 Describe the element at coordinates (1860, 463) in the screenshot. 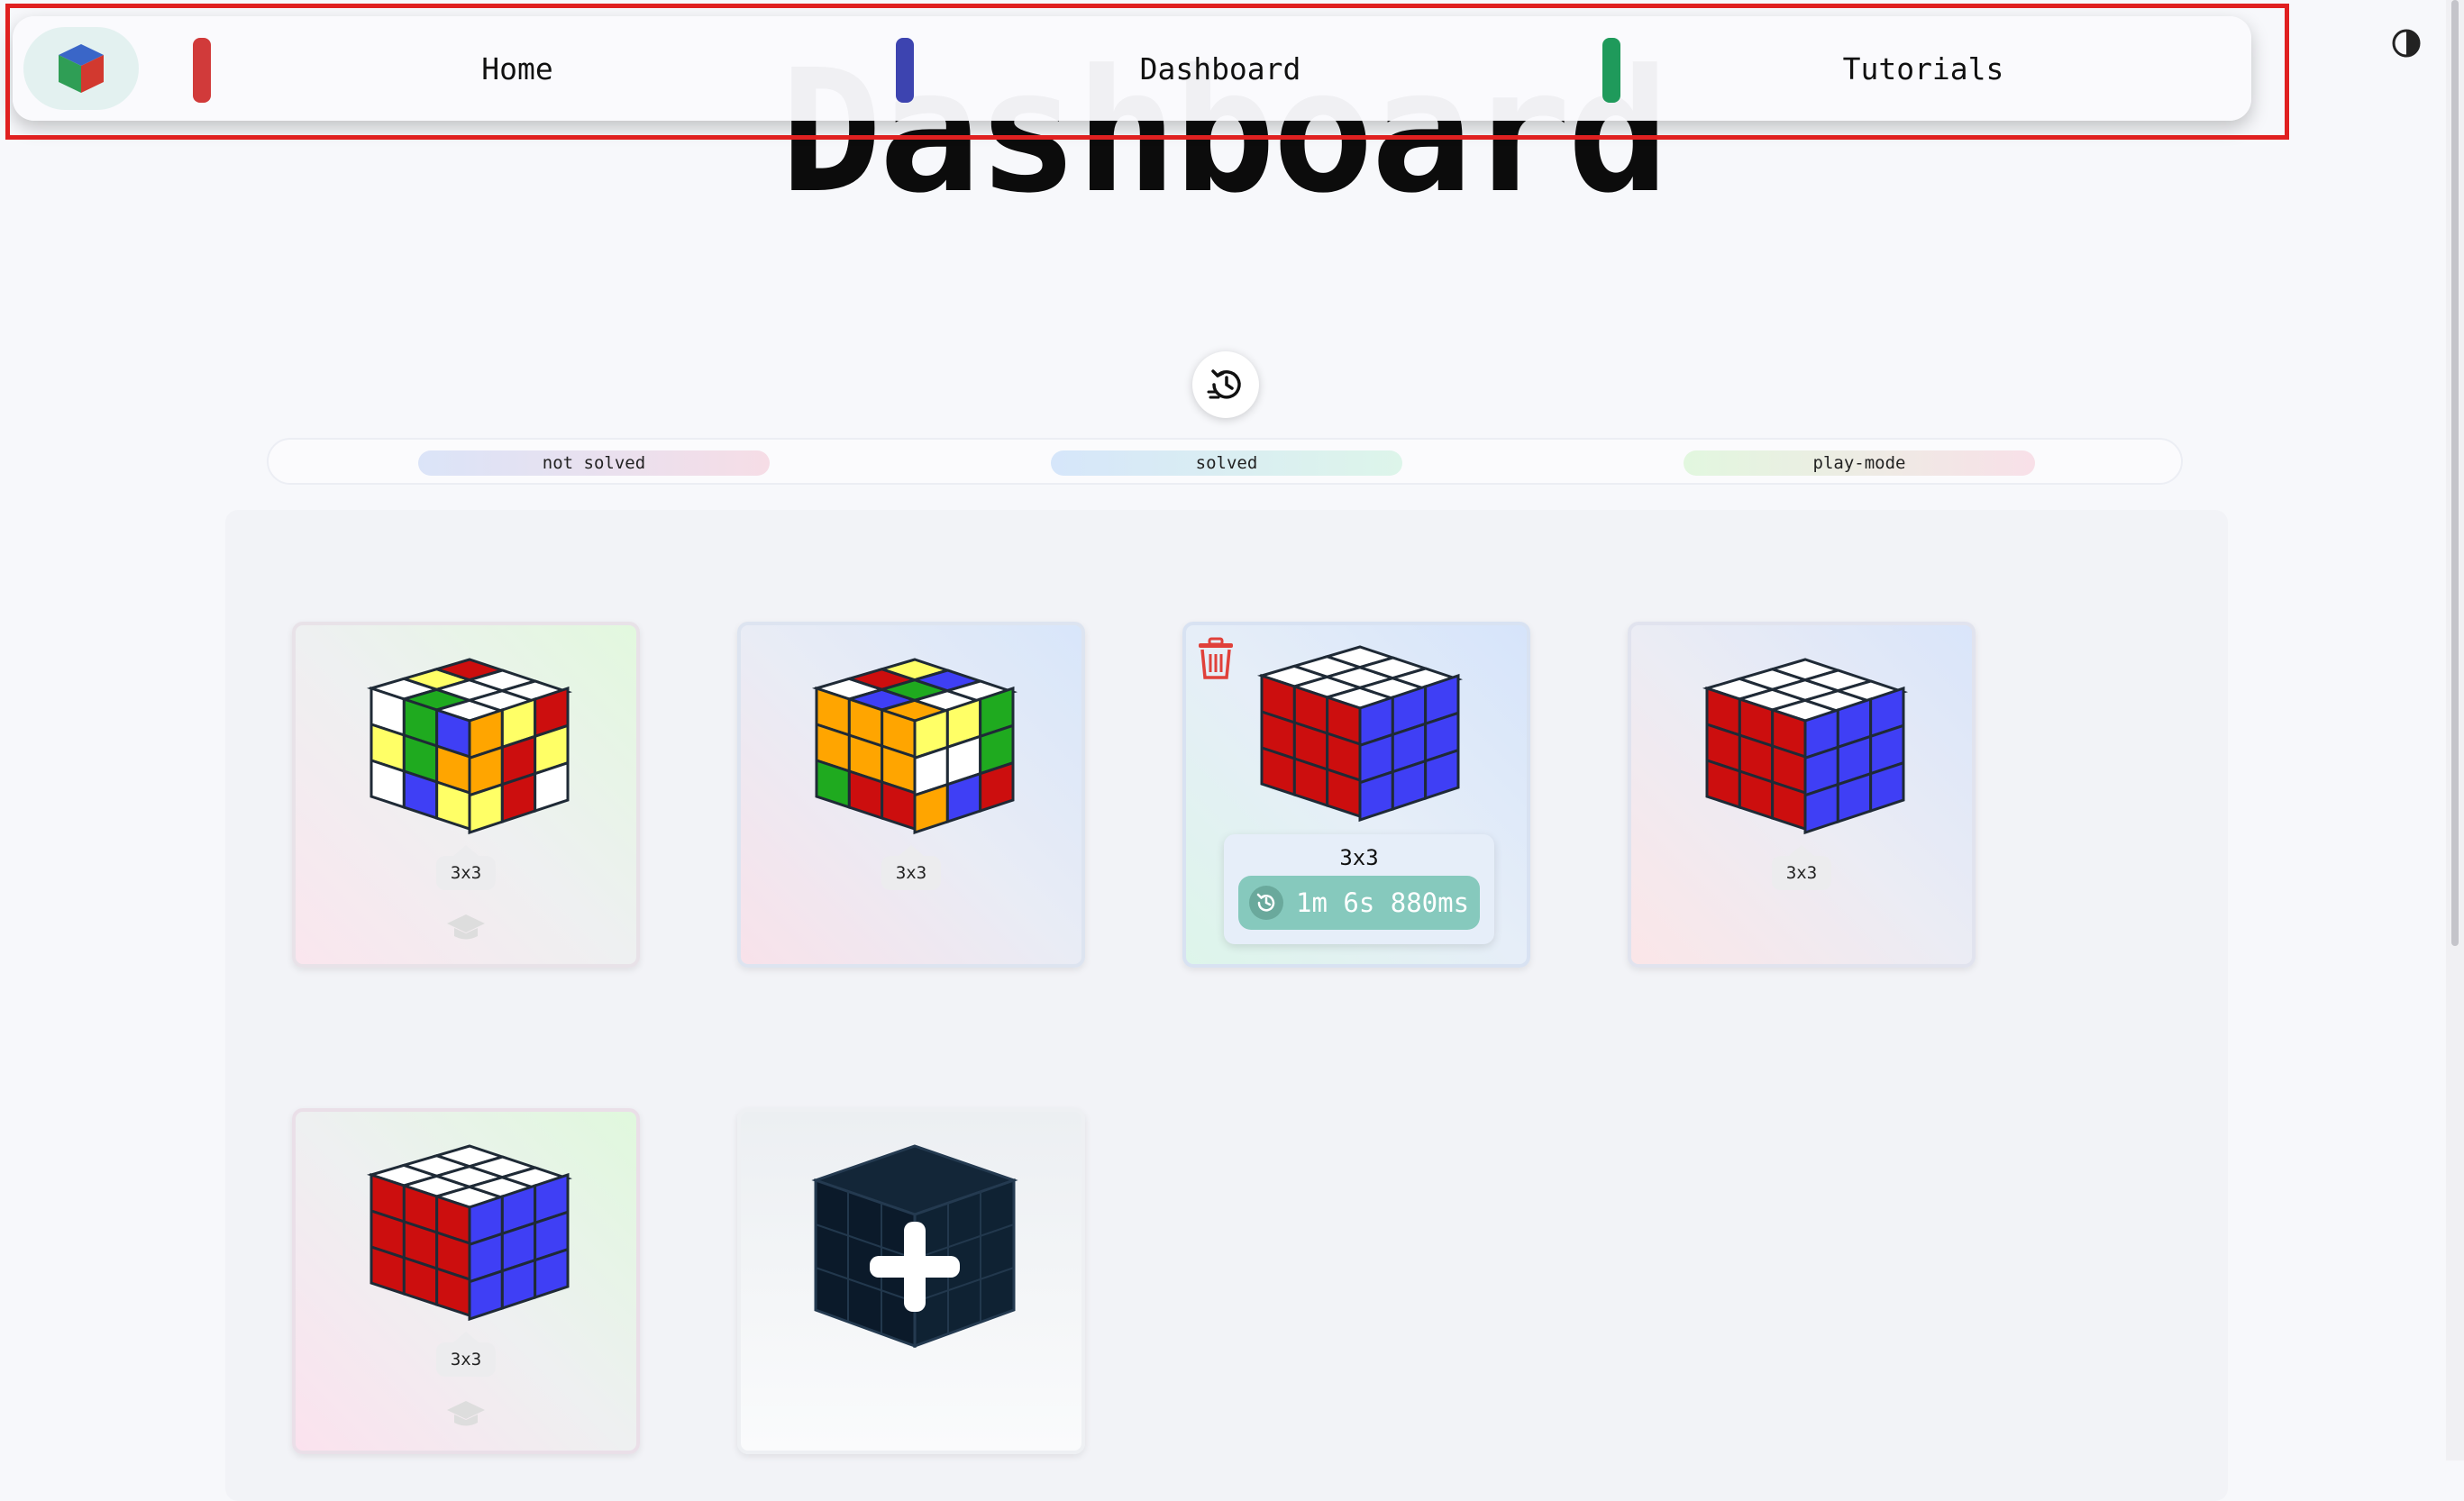

I see `filter-play-mode: play-mode` at that location.